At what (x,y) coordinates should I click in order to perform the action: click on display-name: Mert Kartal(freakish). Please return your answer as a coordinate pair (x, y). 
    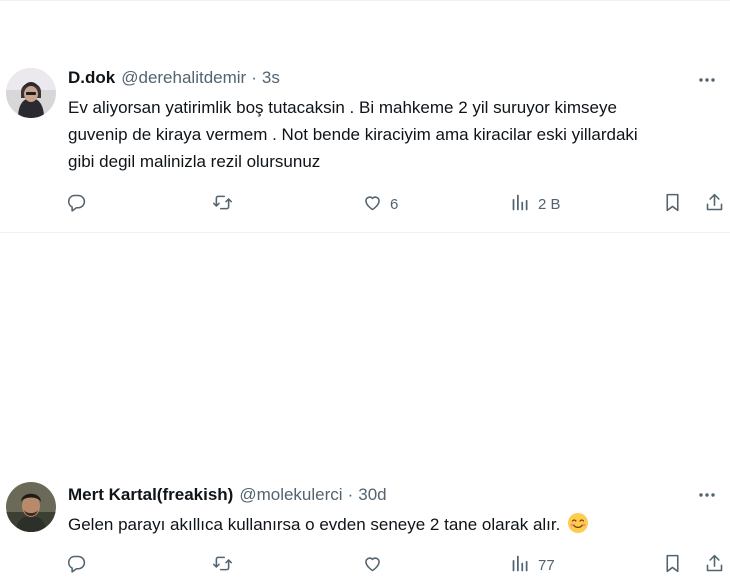
    Looking at the image, I should click on (150, 495).